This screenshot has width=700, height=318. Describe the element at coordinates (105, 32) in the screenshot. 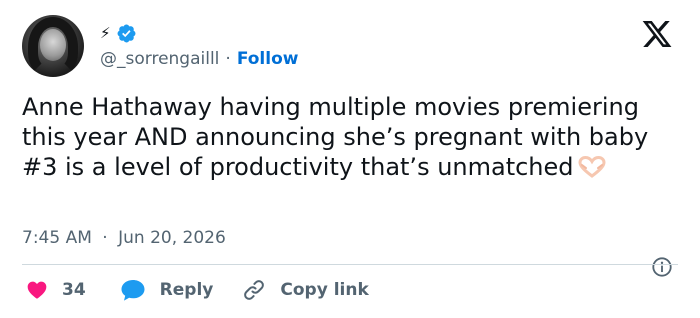

I see `lightning-bolt-icon: ⚡` at that location.